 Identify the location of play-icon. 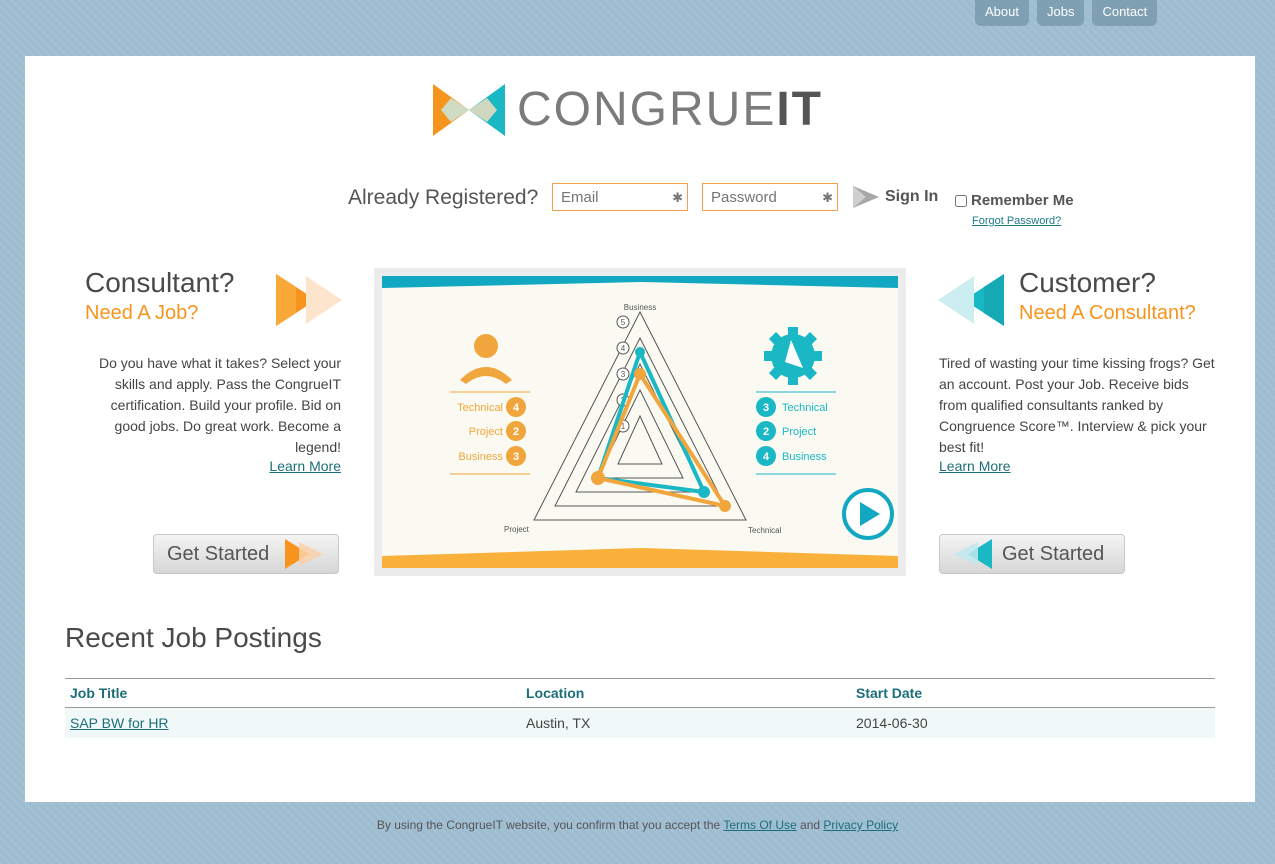
(868, 514).